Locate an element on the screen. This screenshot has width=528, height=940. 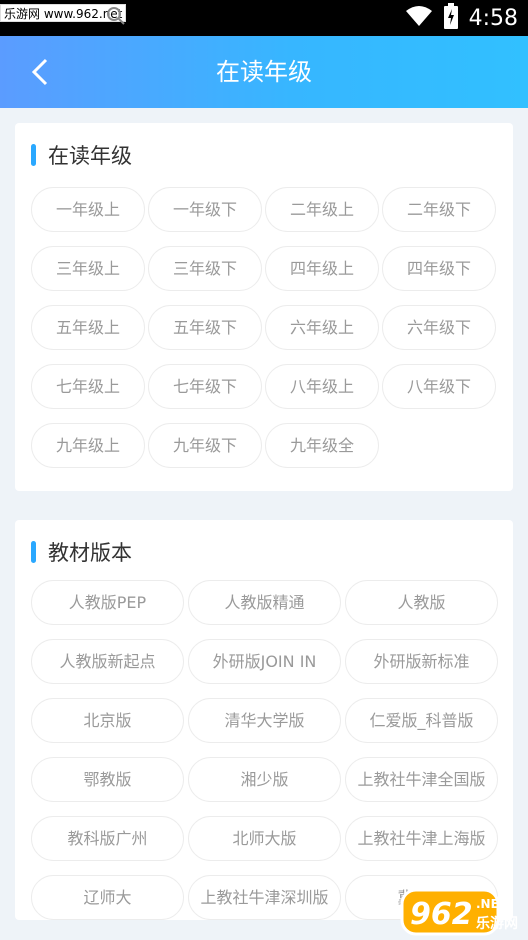
status-bar: 乐游网 www.962.net 4:58 is located at coordinates (264, 18).